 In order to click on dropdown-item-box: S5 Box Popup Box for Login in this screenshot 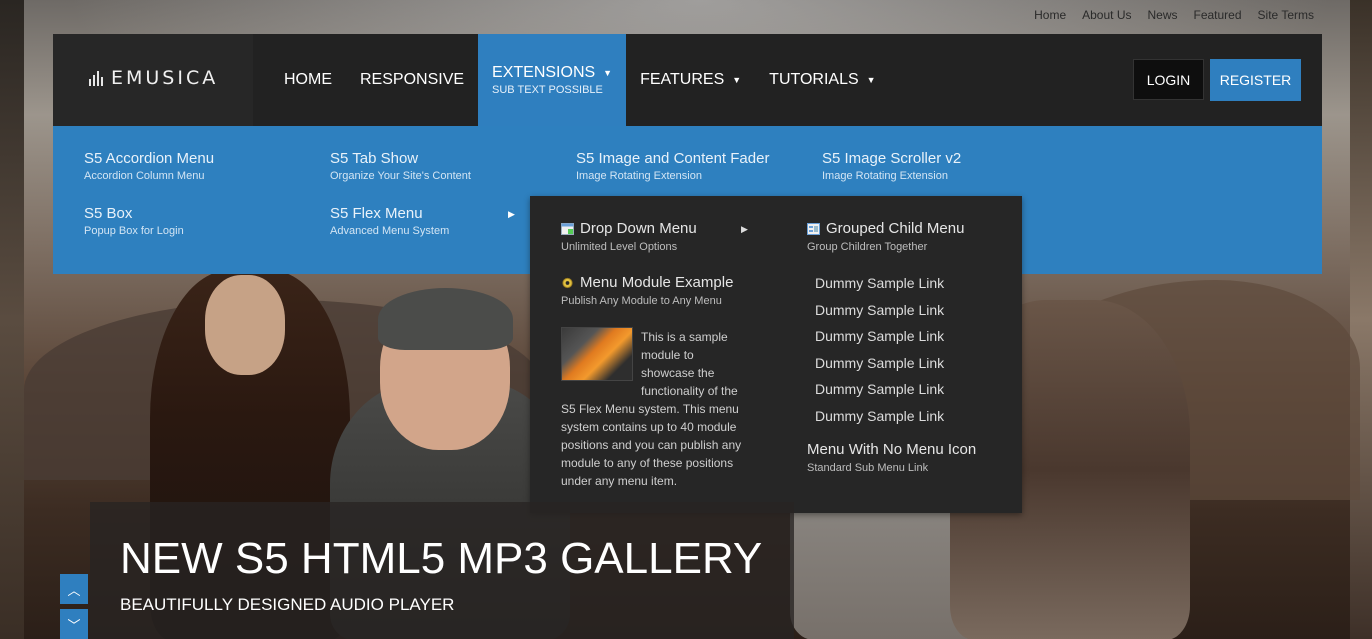, I will do `click(134, 221)`.